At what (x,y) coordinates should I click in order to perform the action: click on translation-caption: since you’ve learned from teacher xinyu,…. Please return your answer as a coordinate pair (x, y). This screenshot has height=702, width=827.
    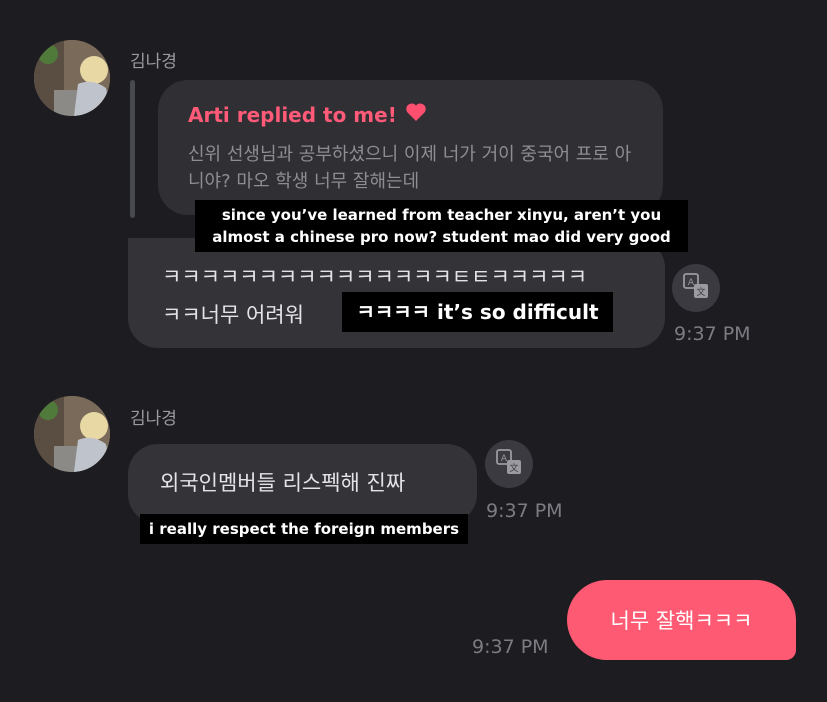
    Looking at the image, I should click on (441, 226).